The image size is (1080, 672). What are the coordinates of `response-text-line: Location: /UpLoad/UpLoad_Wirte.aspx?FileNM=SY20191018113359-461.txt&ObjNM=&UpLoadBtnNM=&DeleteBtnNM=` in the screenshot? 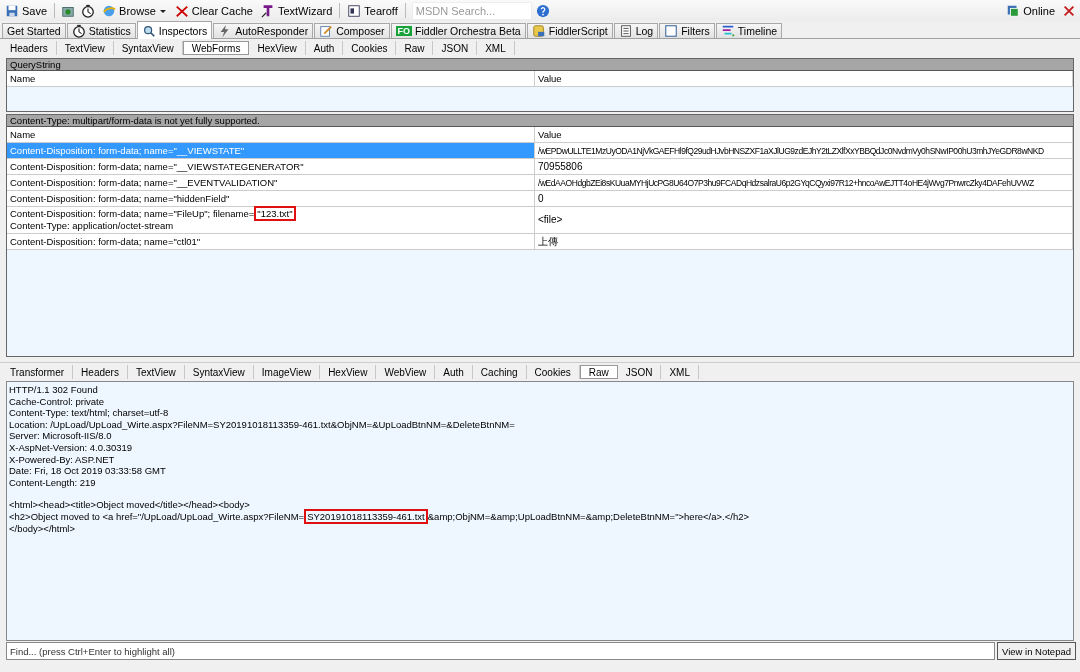 It's located at (262, 424).